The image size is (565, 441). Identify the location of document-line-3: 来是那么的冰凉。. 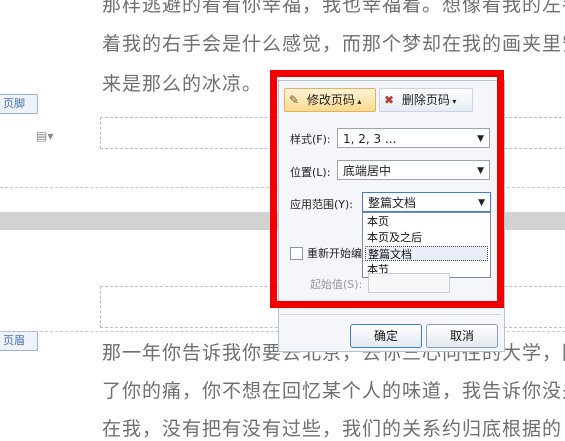
(182, 84).